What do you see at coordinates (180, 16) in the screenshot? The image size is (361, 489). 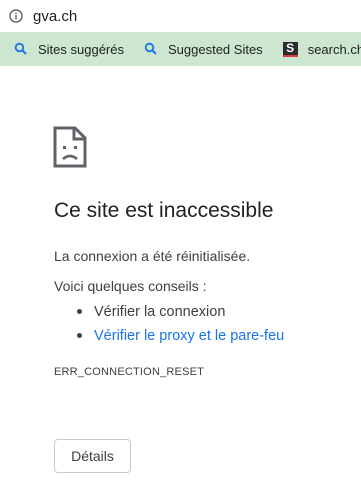 I see `address-bar: gva.ch` at bounding box center [180, 16].